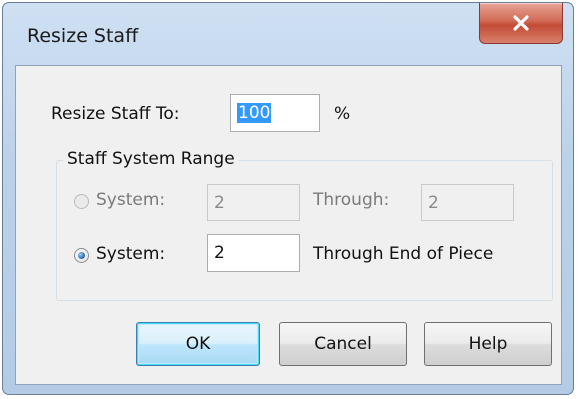 Image resolution: width=578 pixels, height=399 pixels. Describe the element at coordinates (81, 255) in the screenshot. I see `system-through-end-radio` at that location.